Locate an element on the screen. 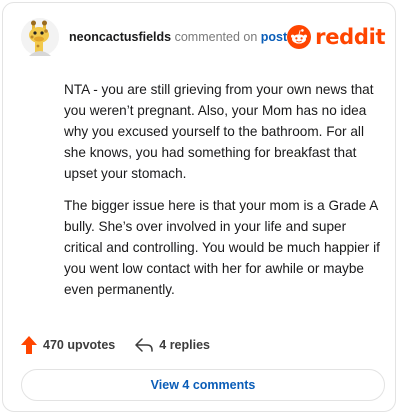 This screenshot has height=416, width=400. view-comments-label: View 4 comments is located at coordinates (203, 385).